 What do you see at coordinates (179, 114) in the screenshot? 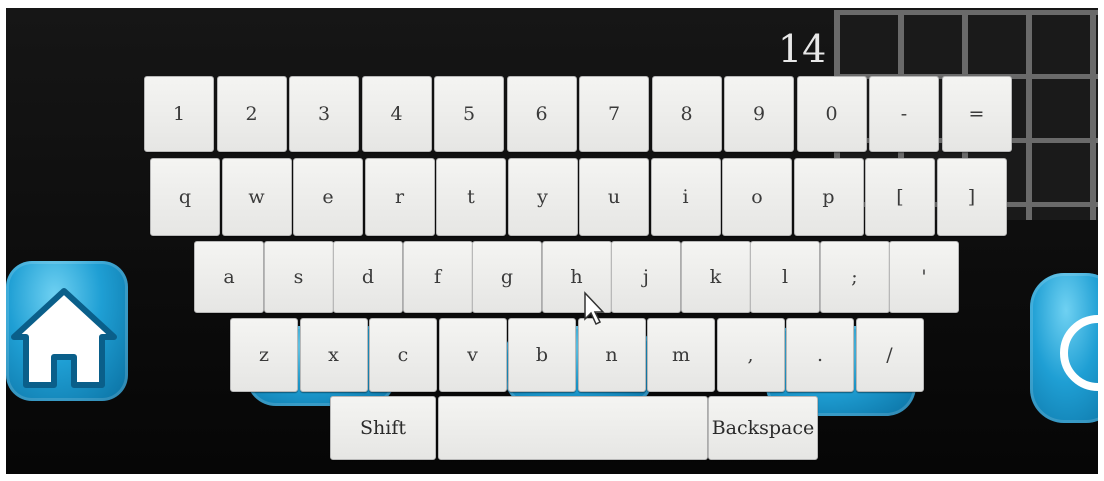
I see `key-1: 1` at bounding box center [179, 114].